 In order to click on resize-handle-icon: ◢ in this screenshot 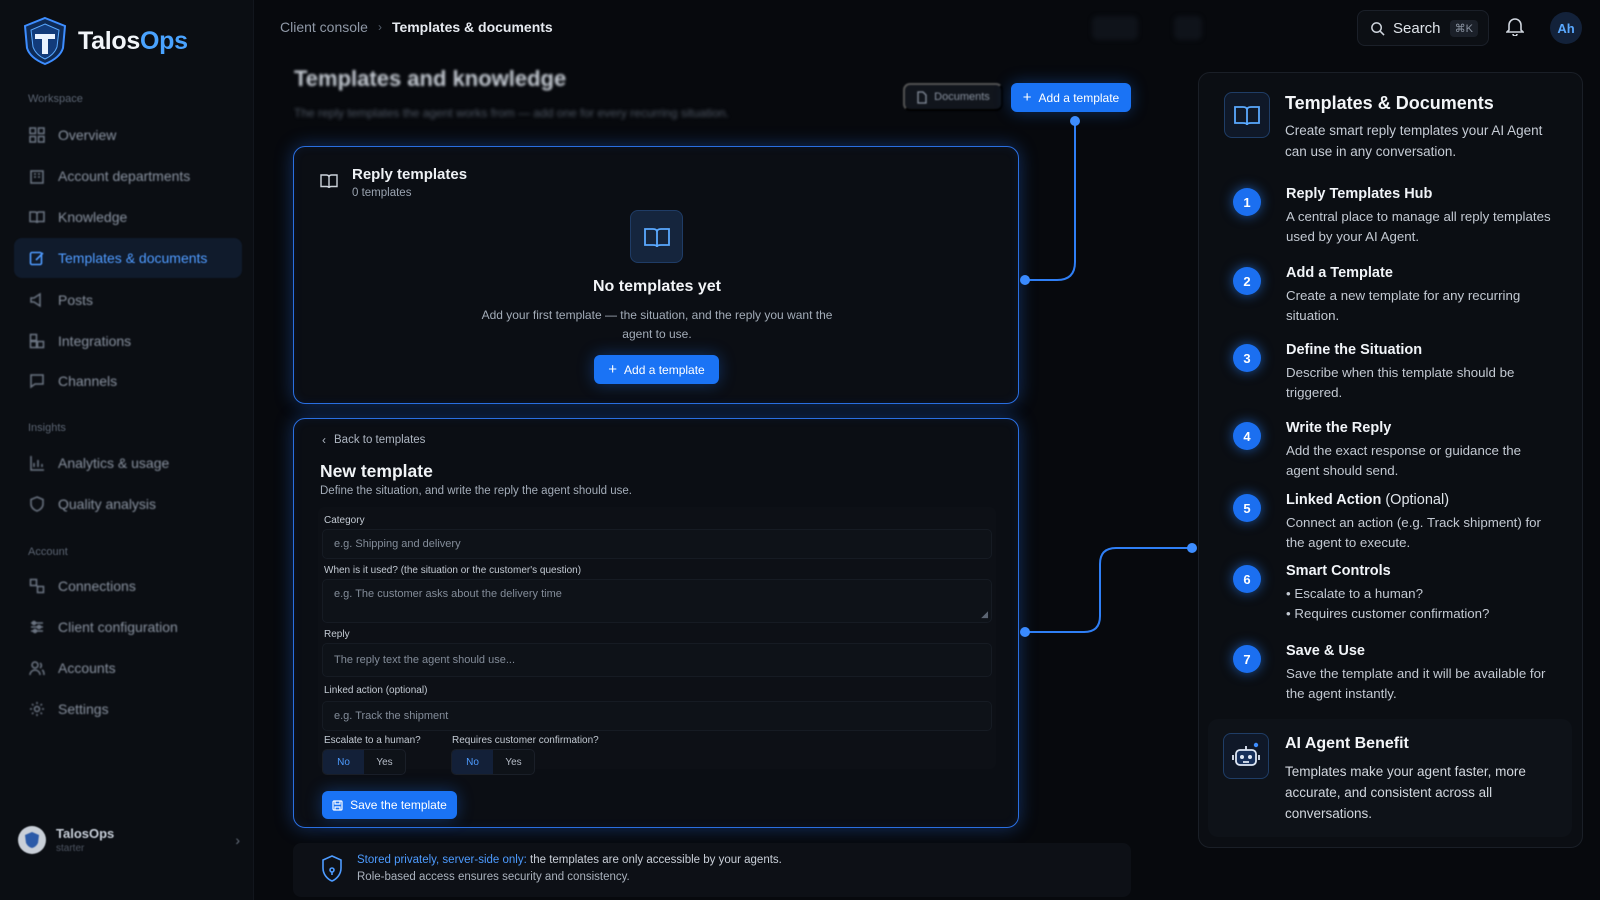, I will do `click(984, 614)`.